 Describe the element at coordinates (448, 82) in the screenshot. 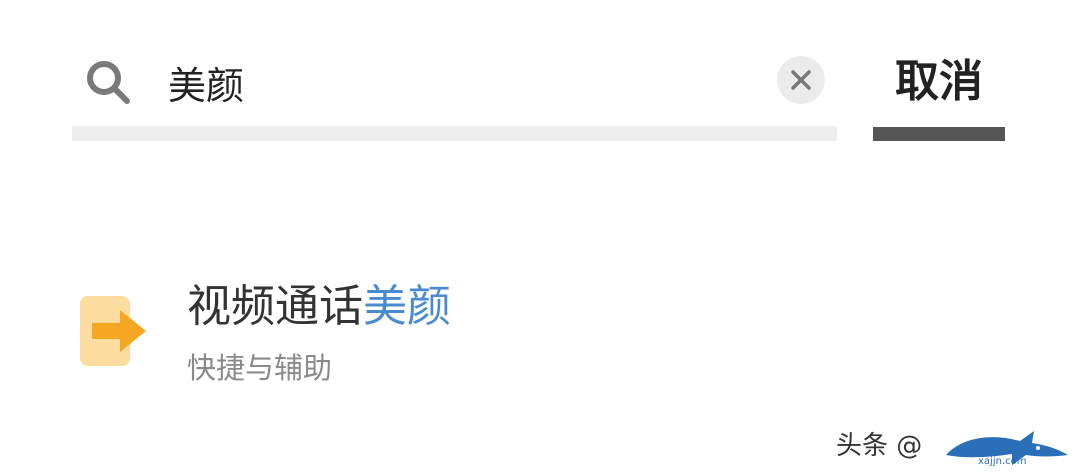

I see `search-input` at that location.